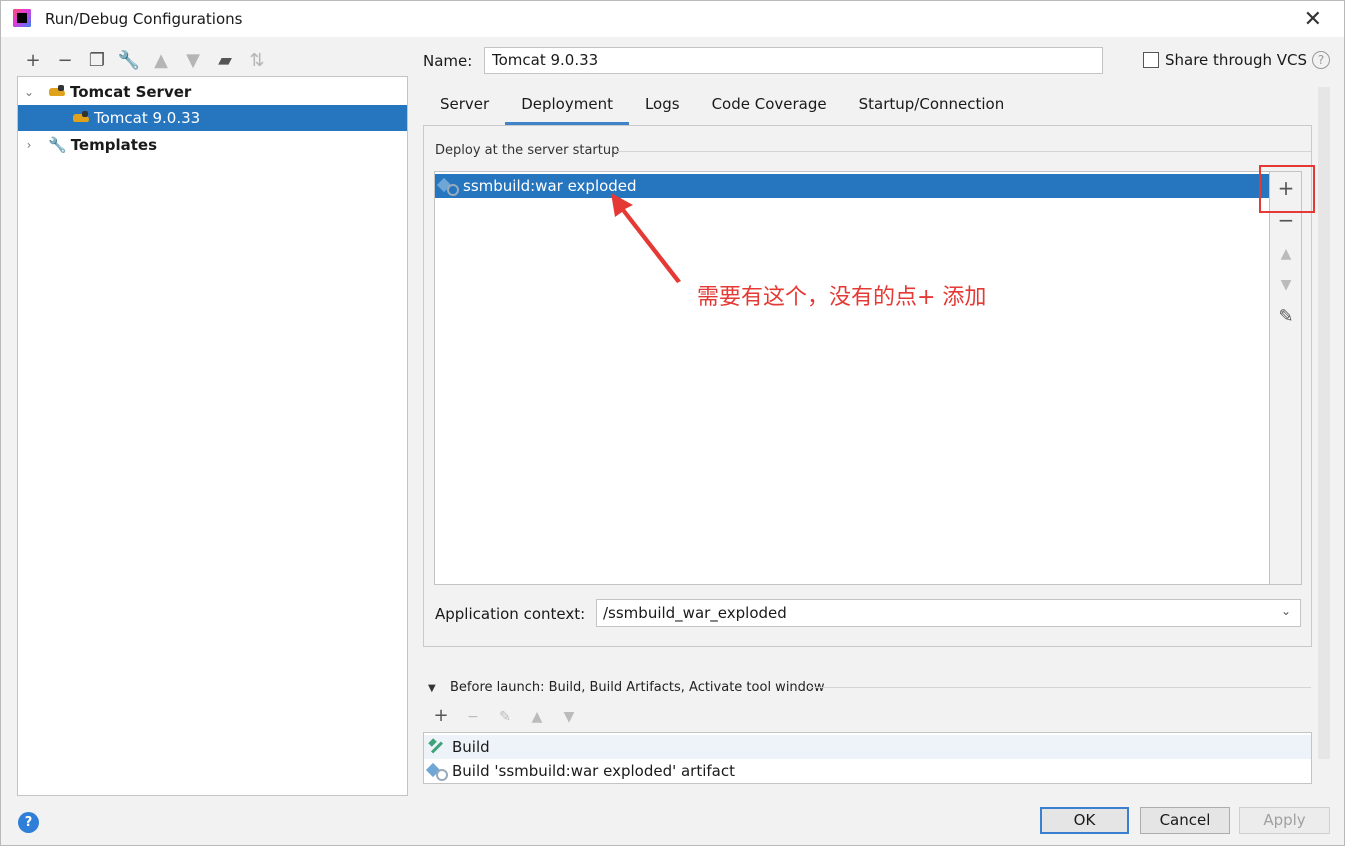 Image resolution: width=1345 pixels, height=846 pixels. What do you see at coordinates (1284, 820) in the screenshot?
I see `apply-button: Apply` at bounding box center [1284, 820].